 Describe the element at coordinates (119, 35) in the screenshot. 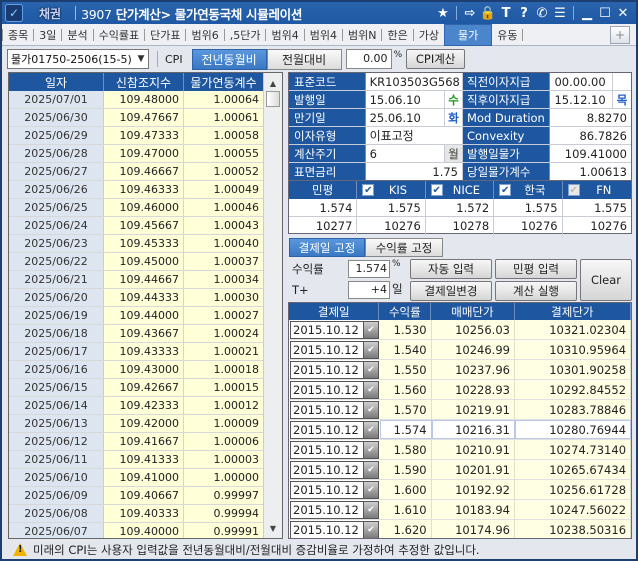

I see `tab-3: 수익률표` at that location.